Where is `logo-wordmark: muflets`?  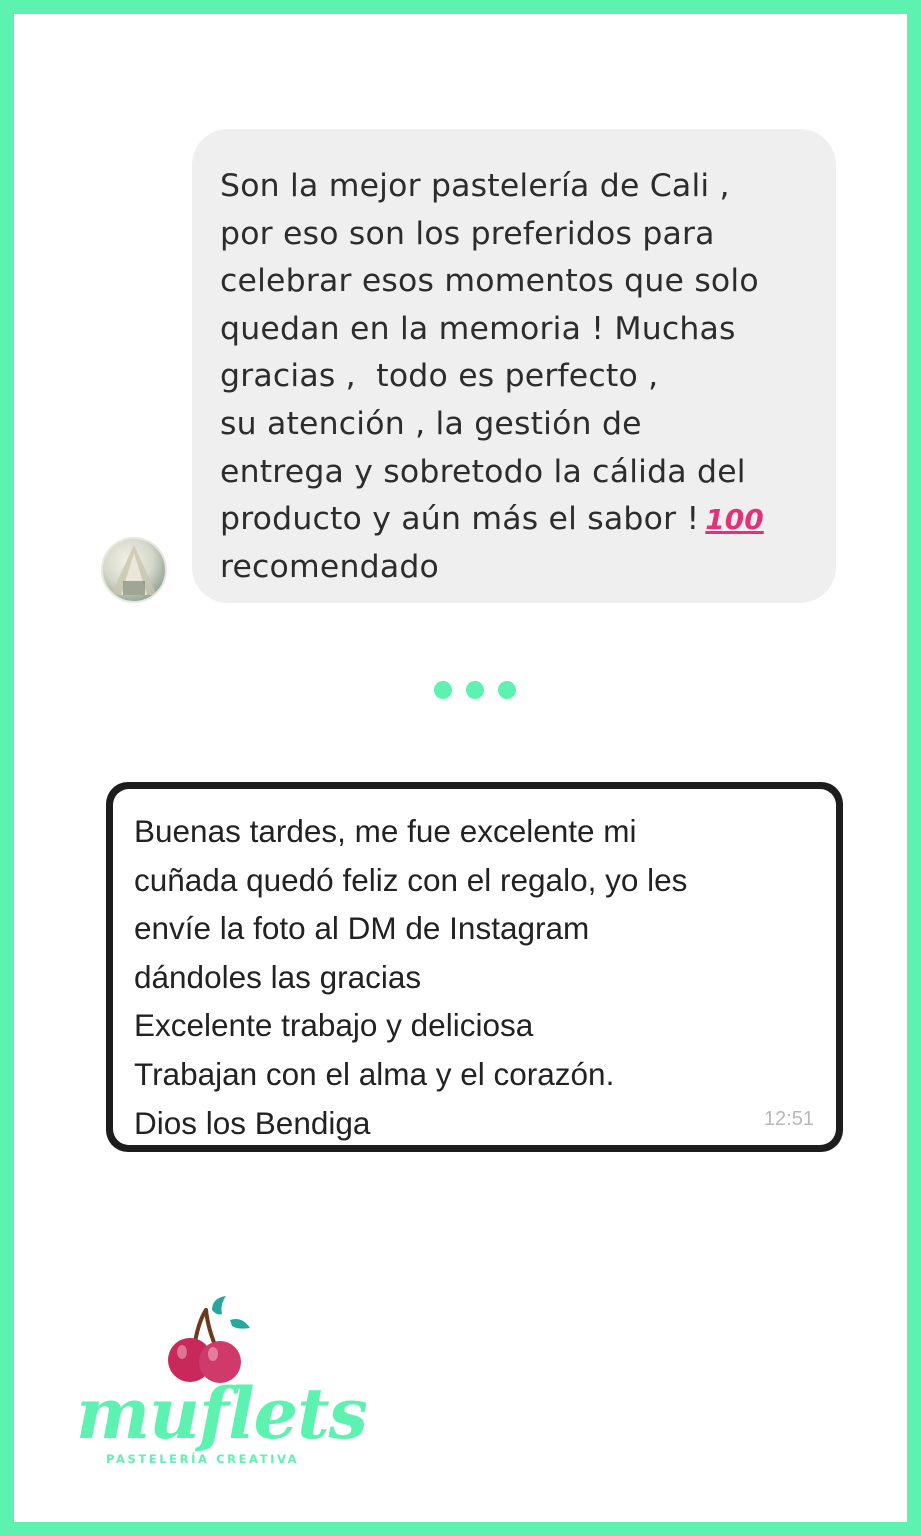 logo-wordmark: muflets is located at coordinates (222, 1413).